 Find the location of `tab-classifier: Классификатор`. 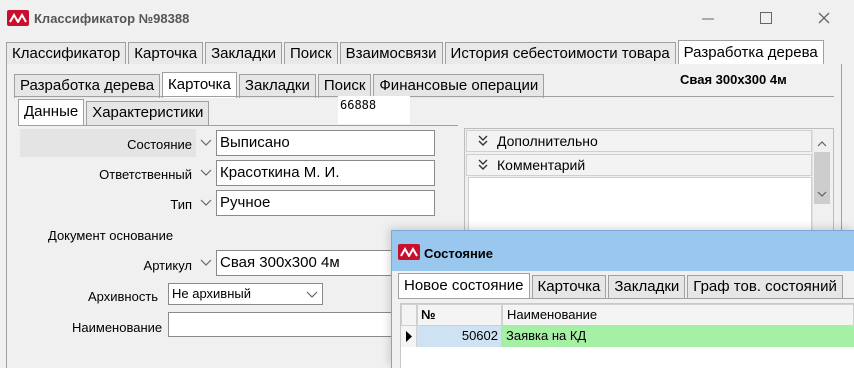

tab-classifier: Классификатор is located at coordinates (66, 54).